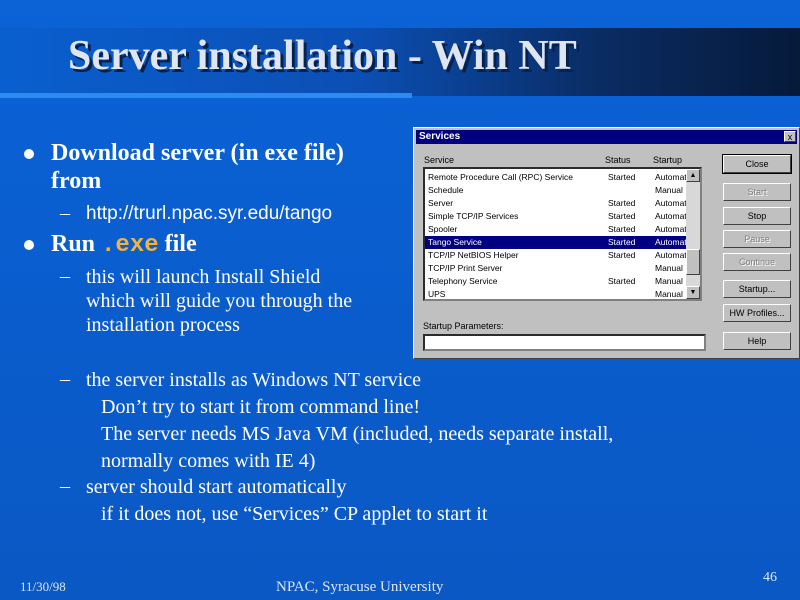  What do you see at coordinates (441, 203) in the screenshot?
I see `service-name: Server` at bounding box center [441, 203].